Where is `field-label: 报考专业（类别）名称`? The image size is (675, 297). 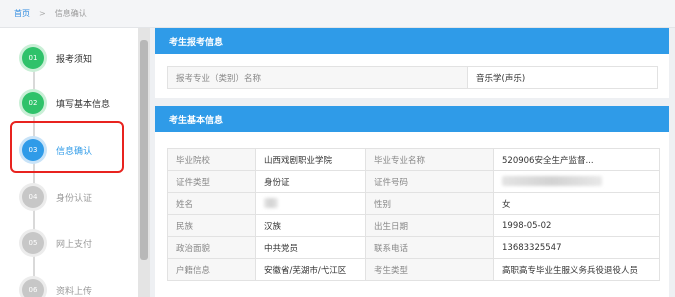
field-label: 报考专业（类别）名称 is located at coordinates (317, 77).